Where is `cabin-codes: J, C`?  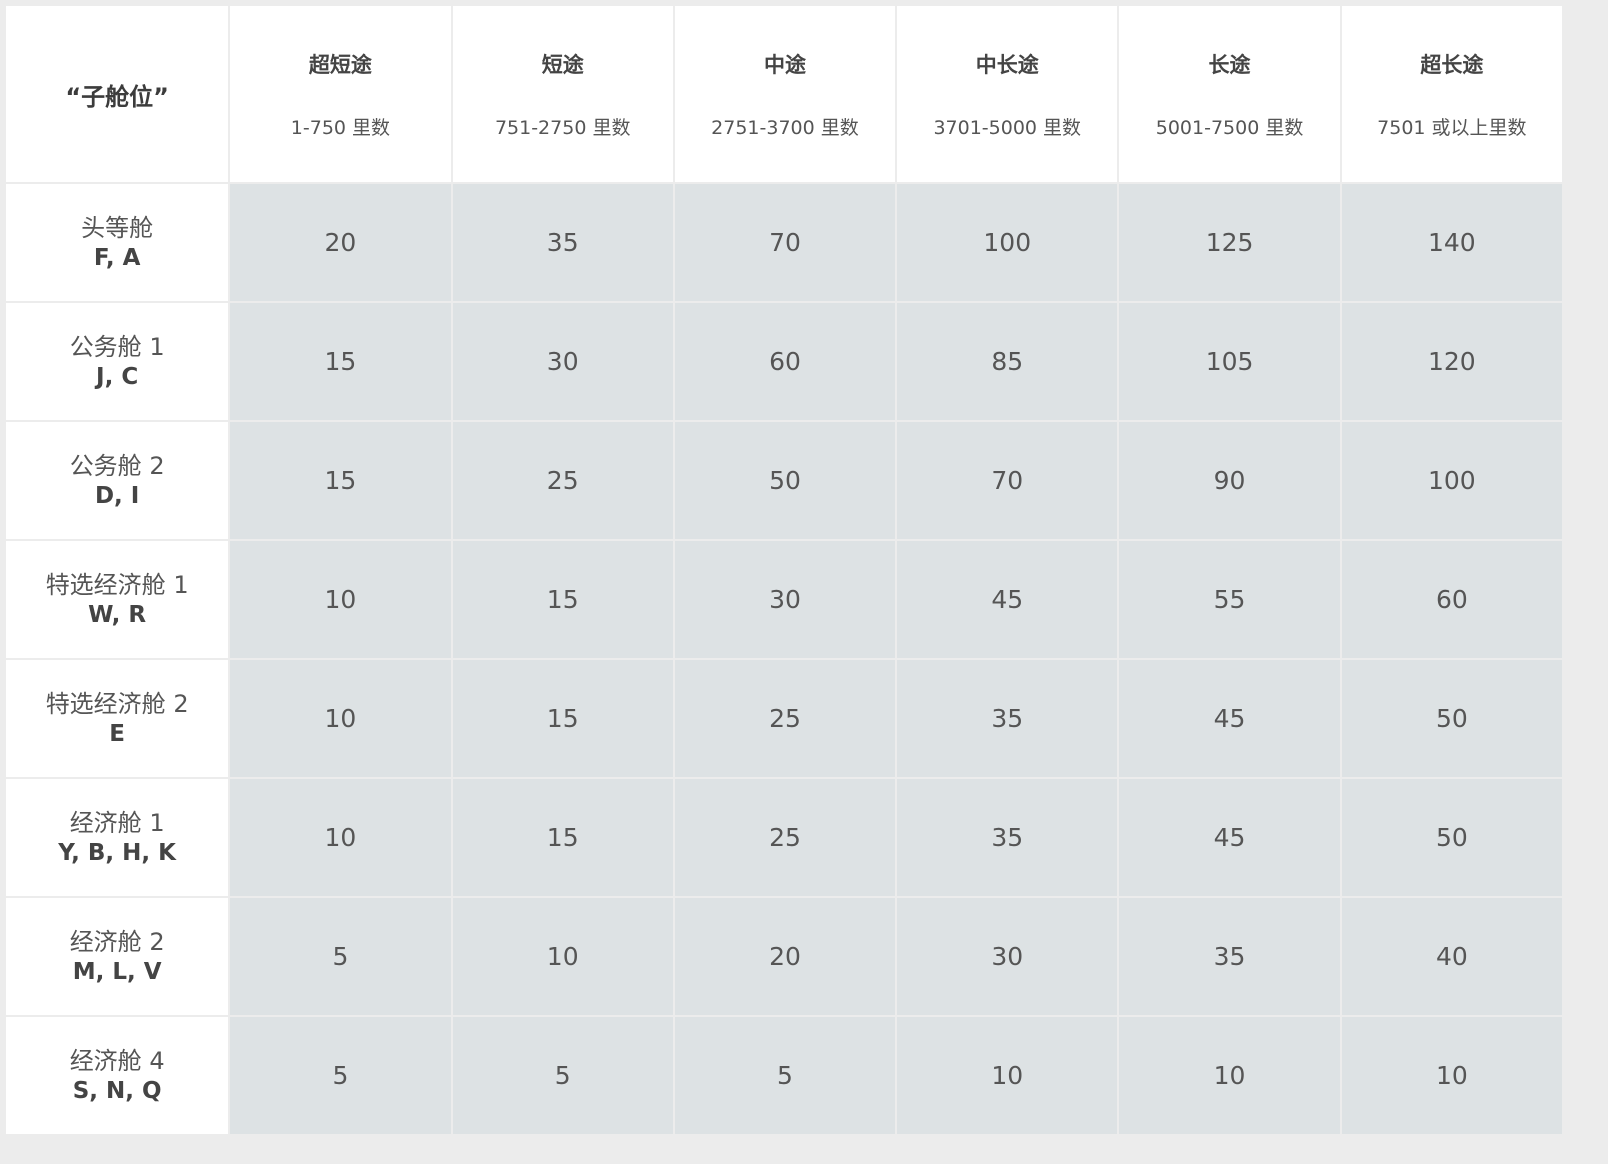 cabin-codes: J, C is located at coordinates (117, 376).